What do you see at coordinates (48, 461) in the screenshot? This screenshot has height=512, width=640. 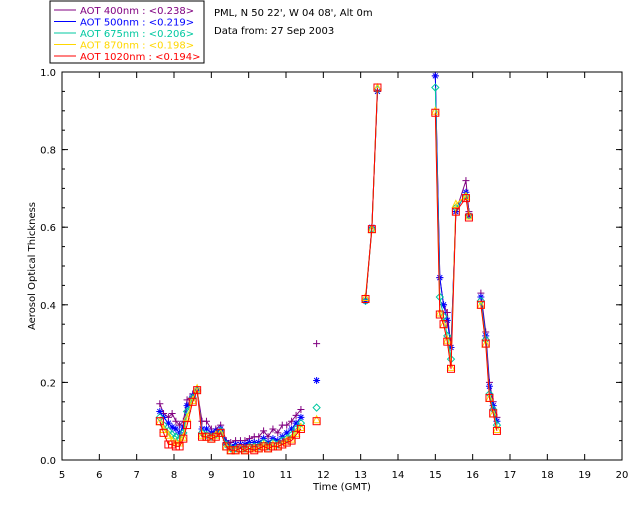 I see `y-tick-label: 0.0` at bounding box center [48, 461].